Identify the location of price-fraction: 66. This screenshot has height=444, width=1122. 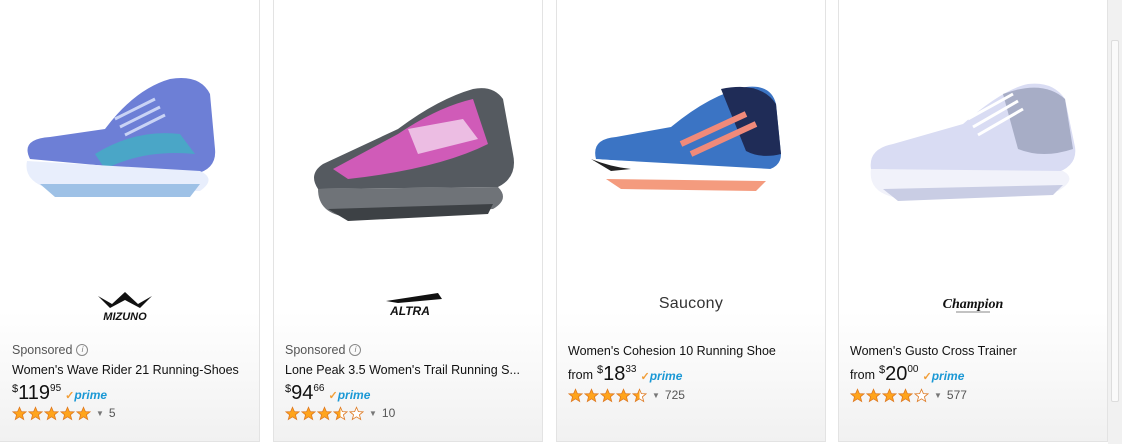
(319, 388).